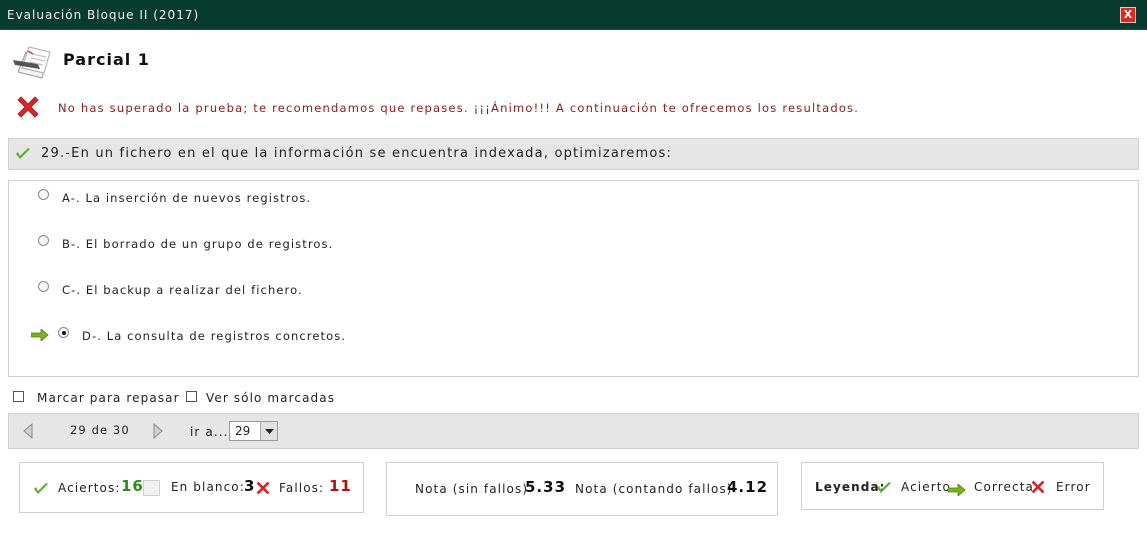  What do you see at coordinates (186, 198) in the screenshot?
I see `option-a-label: A-. La inserción de nuevos registros.` at bounding box center [186, 198].